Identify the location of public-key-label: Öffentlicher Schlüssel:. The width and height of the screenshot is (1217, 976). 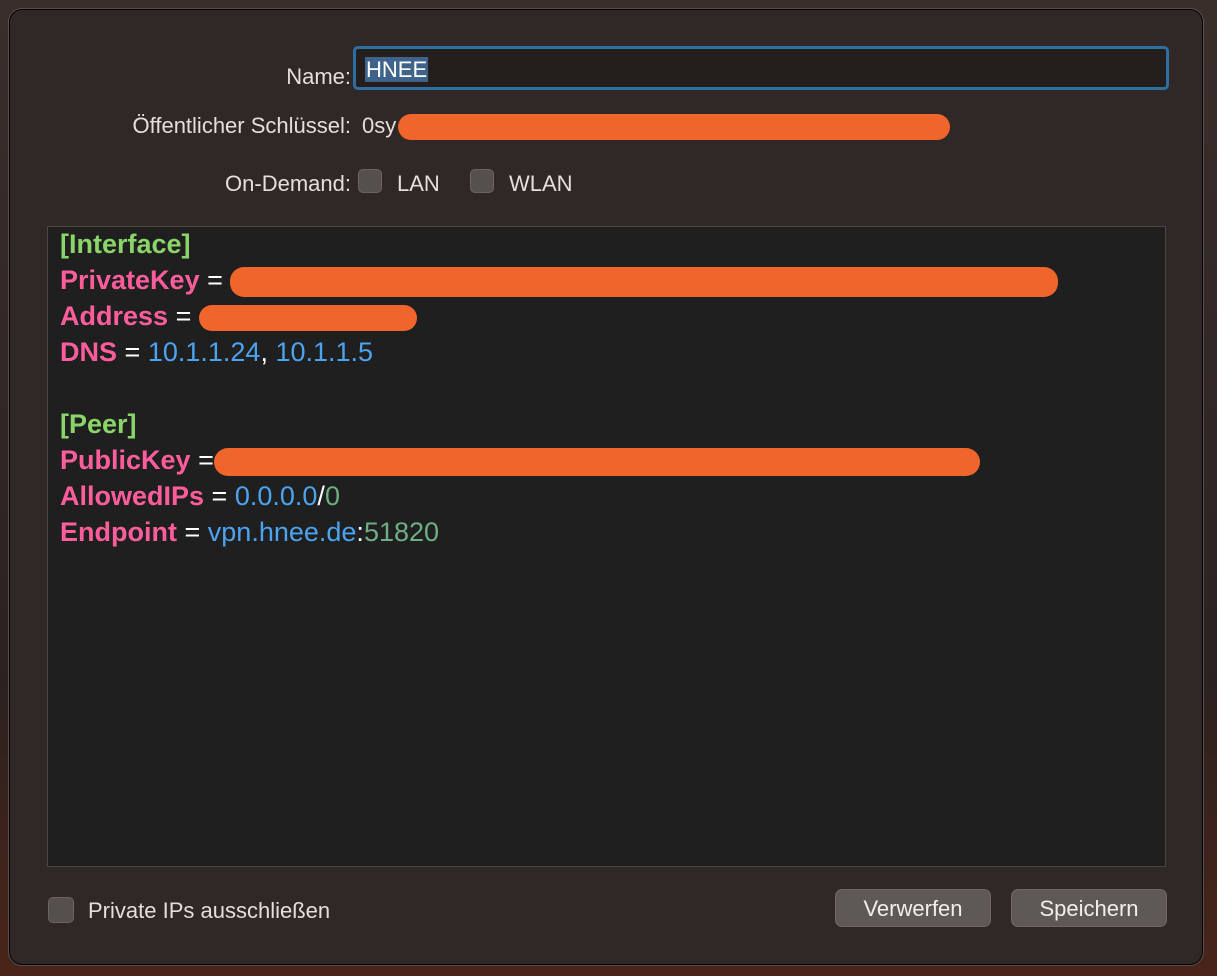
(241, 125).